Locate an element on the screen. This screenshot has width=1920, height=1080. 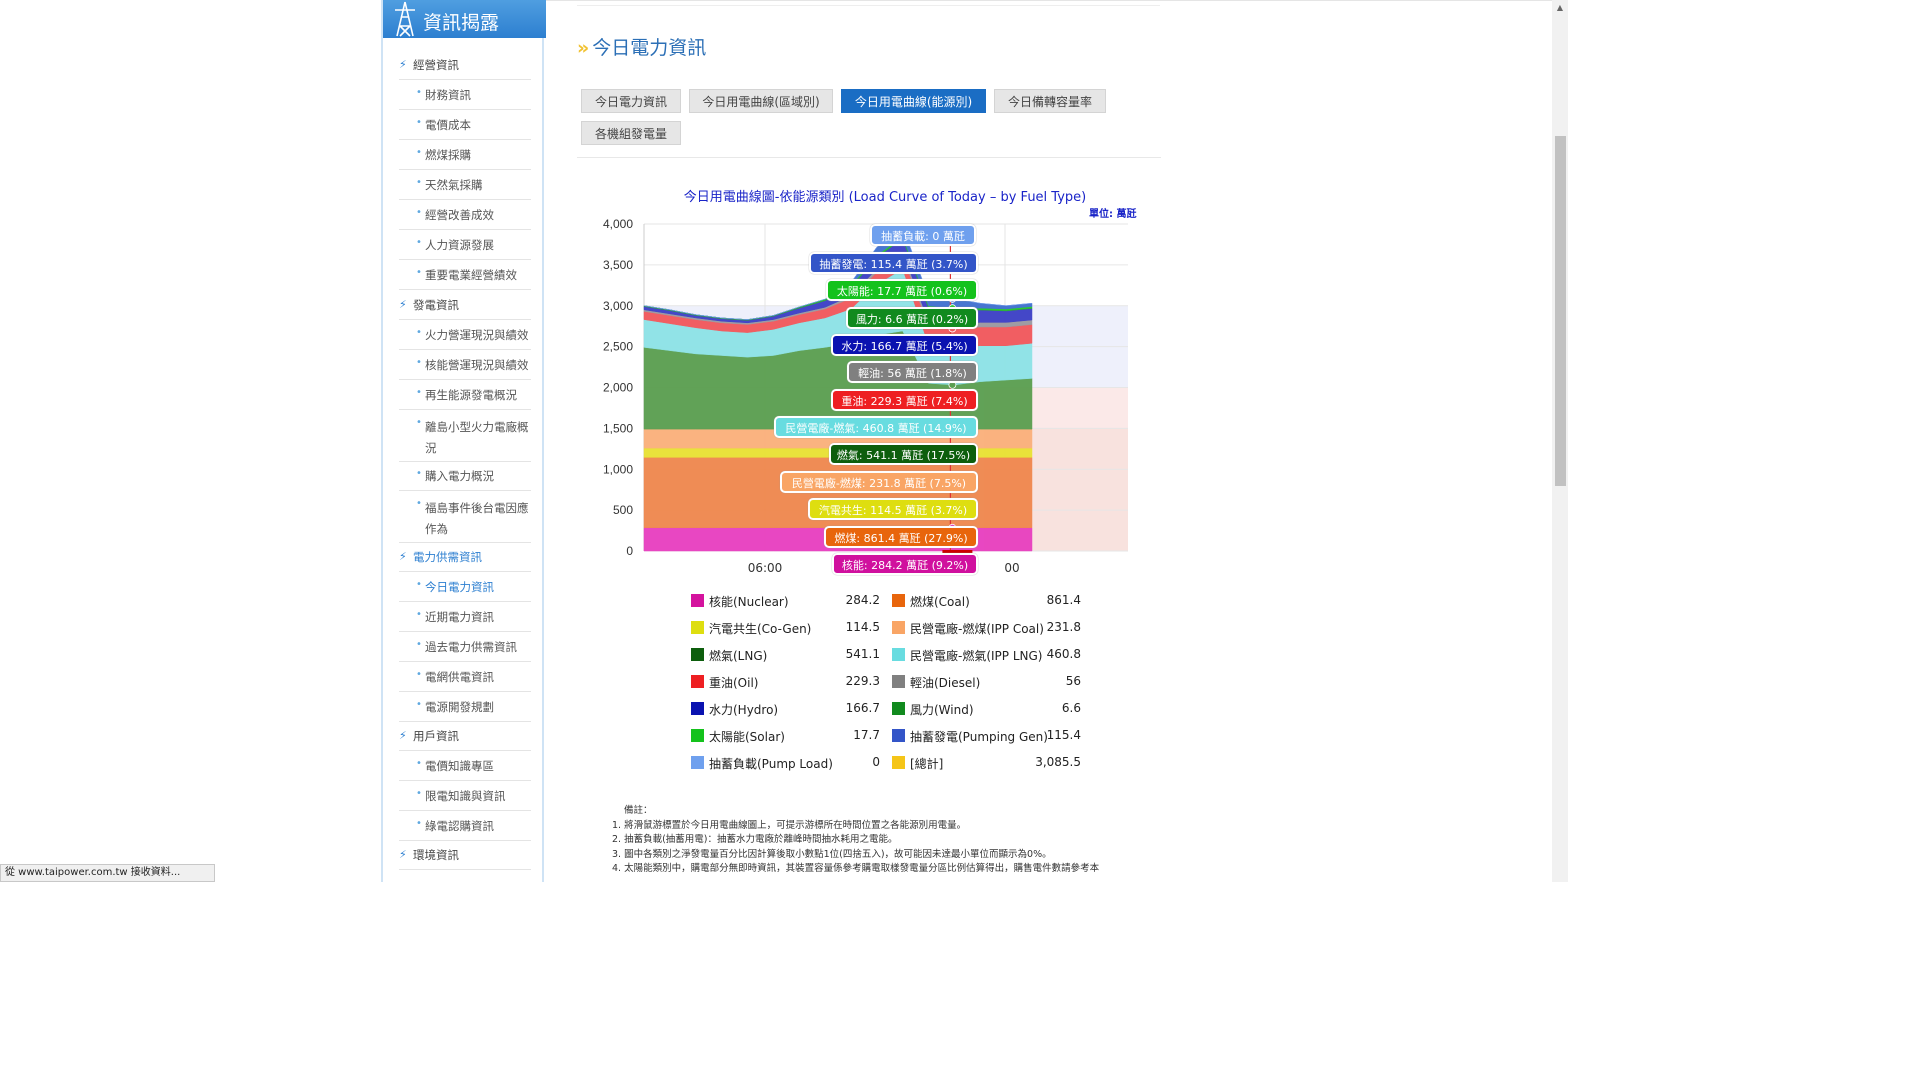
sidebar-item-label: 電價成本 is located at coordinates (448, 125).